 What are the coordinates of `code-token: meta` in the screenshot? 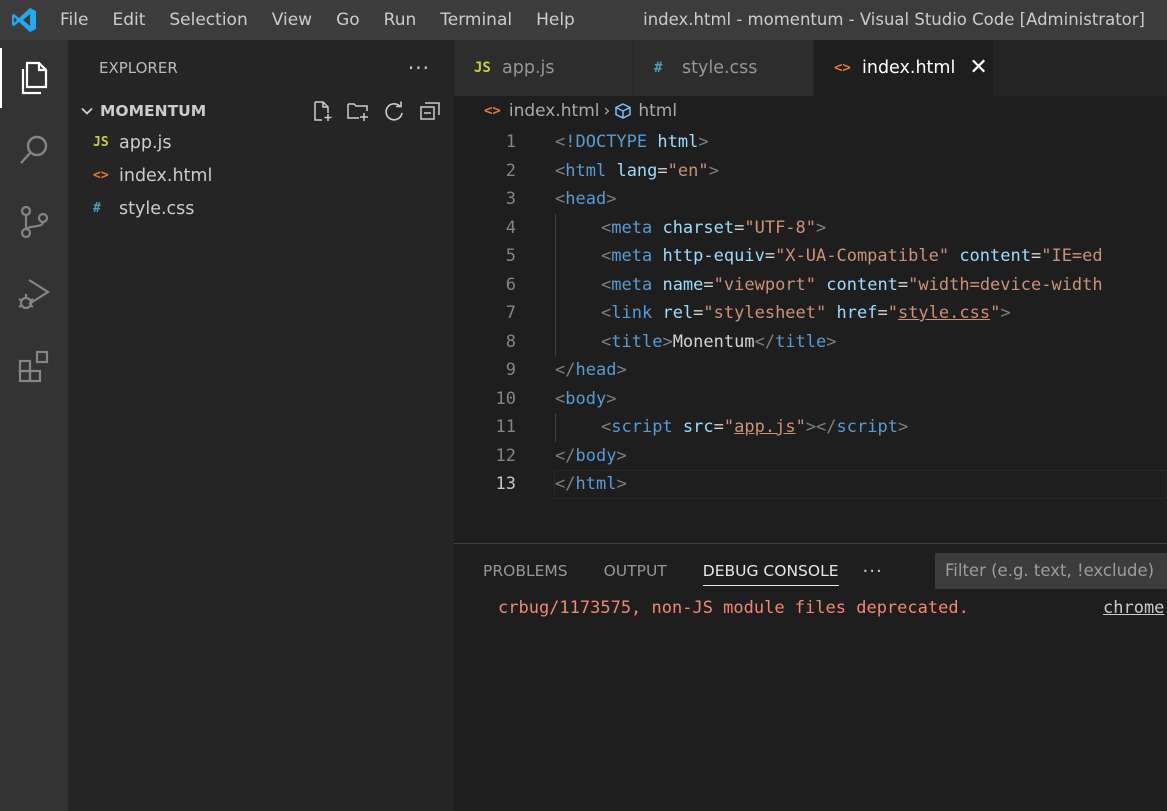 It's located at (632, 256).